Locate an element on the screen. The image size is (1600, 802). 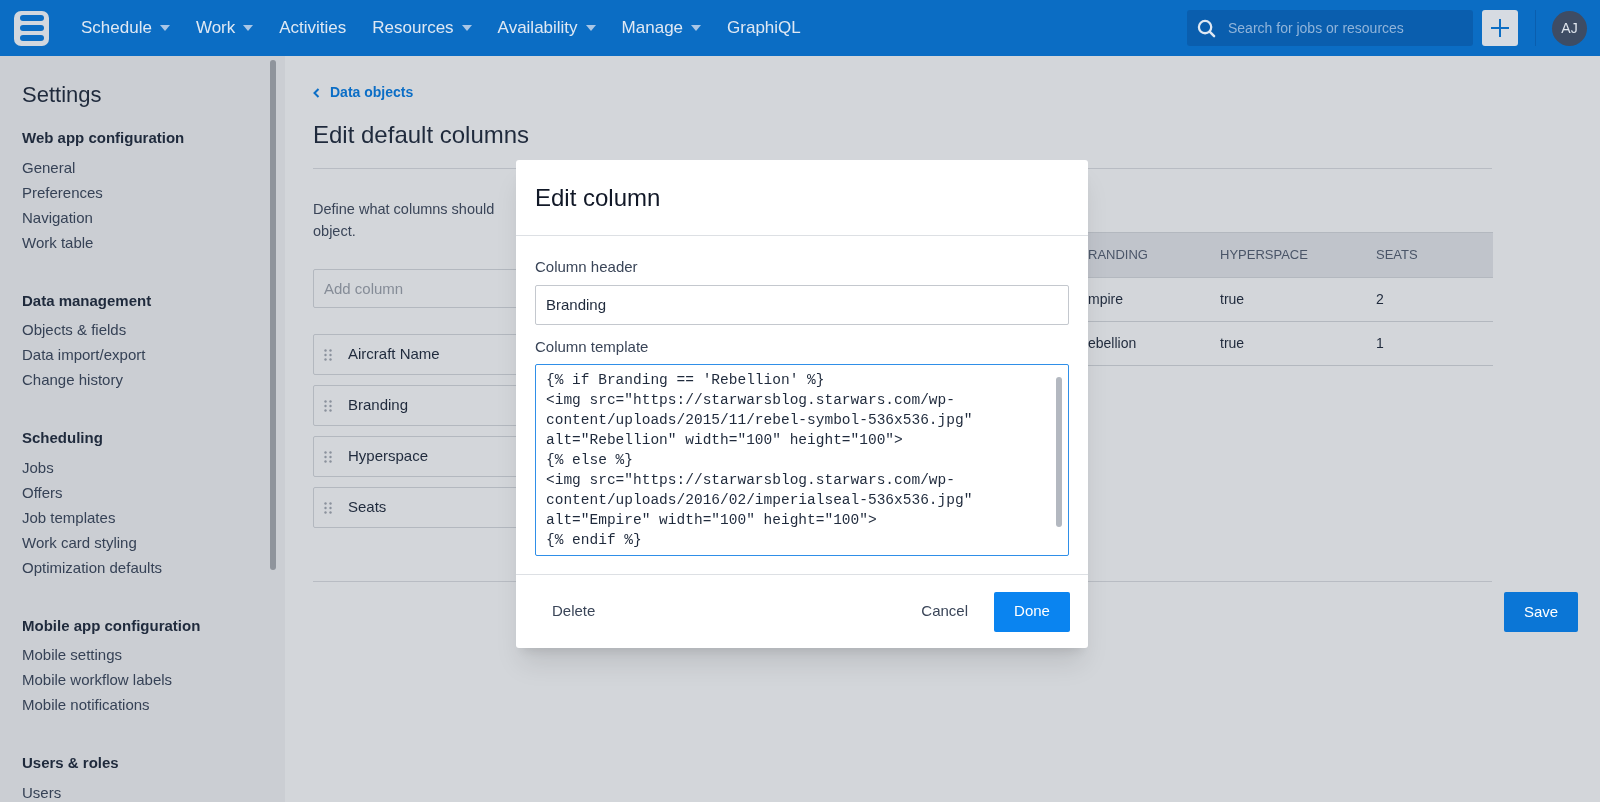
dialog-button: Done is located at coordinates (1032, 611).